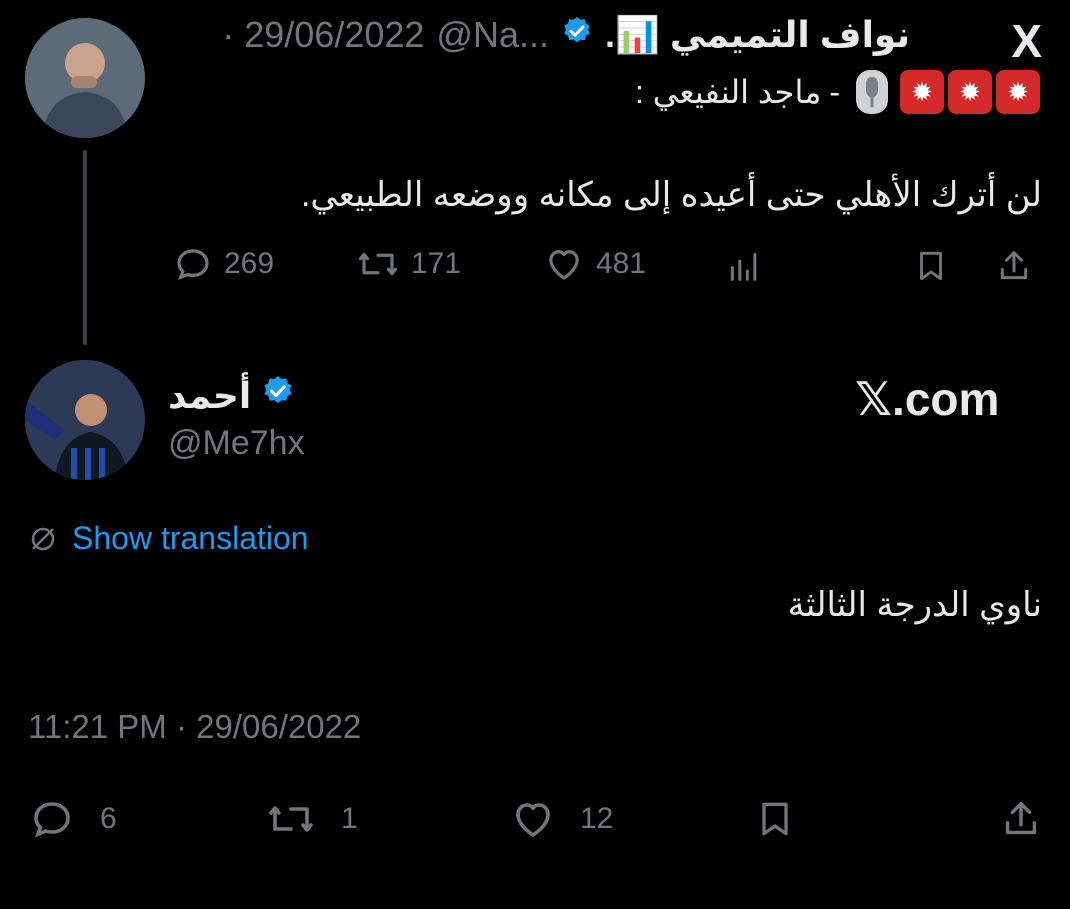 The width and height of the screenshot is (1070, 909). I want to click on x-logo-icon: X, so click(1026, 41).